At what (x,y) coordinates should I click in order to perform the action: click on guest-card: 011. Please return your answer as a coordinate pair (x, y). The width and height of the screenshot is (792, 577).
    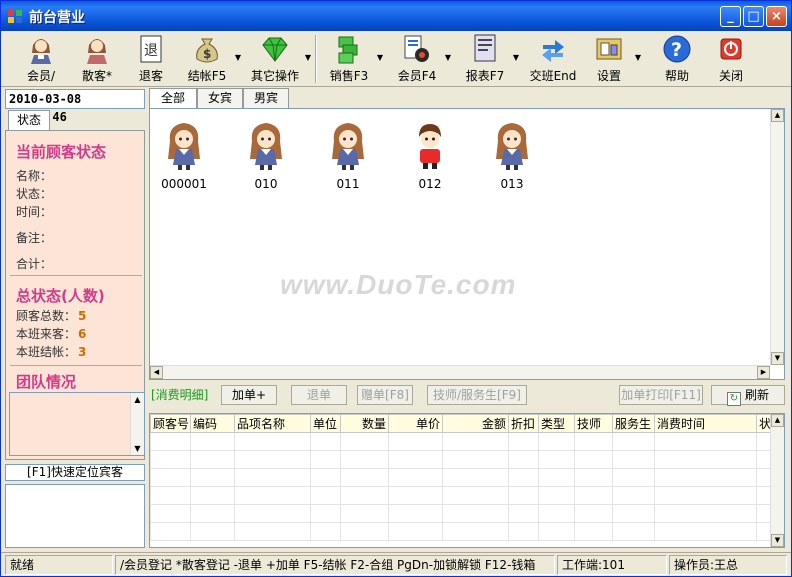
    Looking at the image, I should click on (348, 155).